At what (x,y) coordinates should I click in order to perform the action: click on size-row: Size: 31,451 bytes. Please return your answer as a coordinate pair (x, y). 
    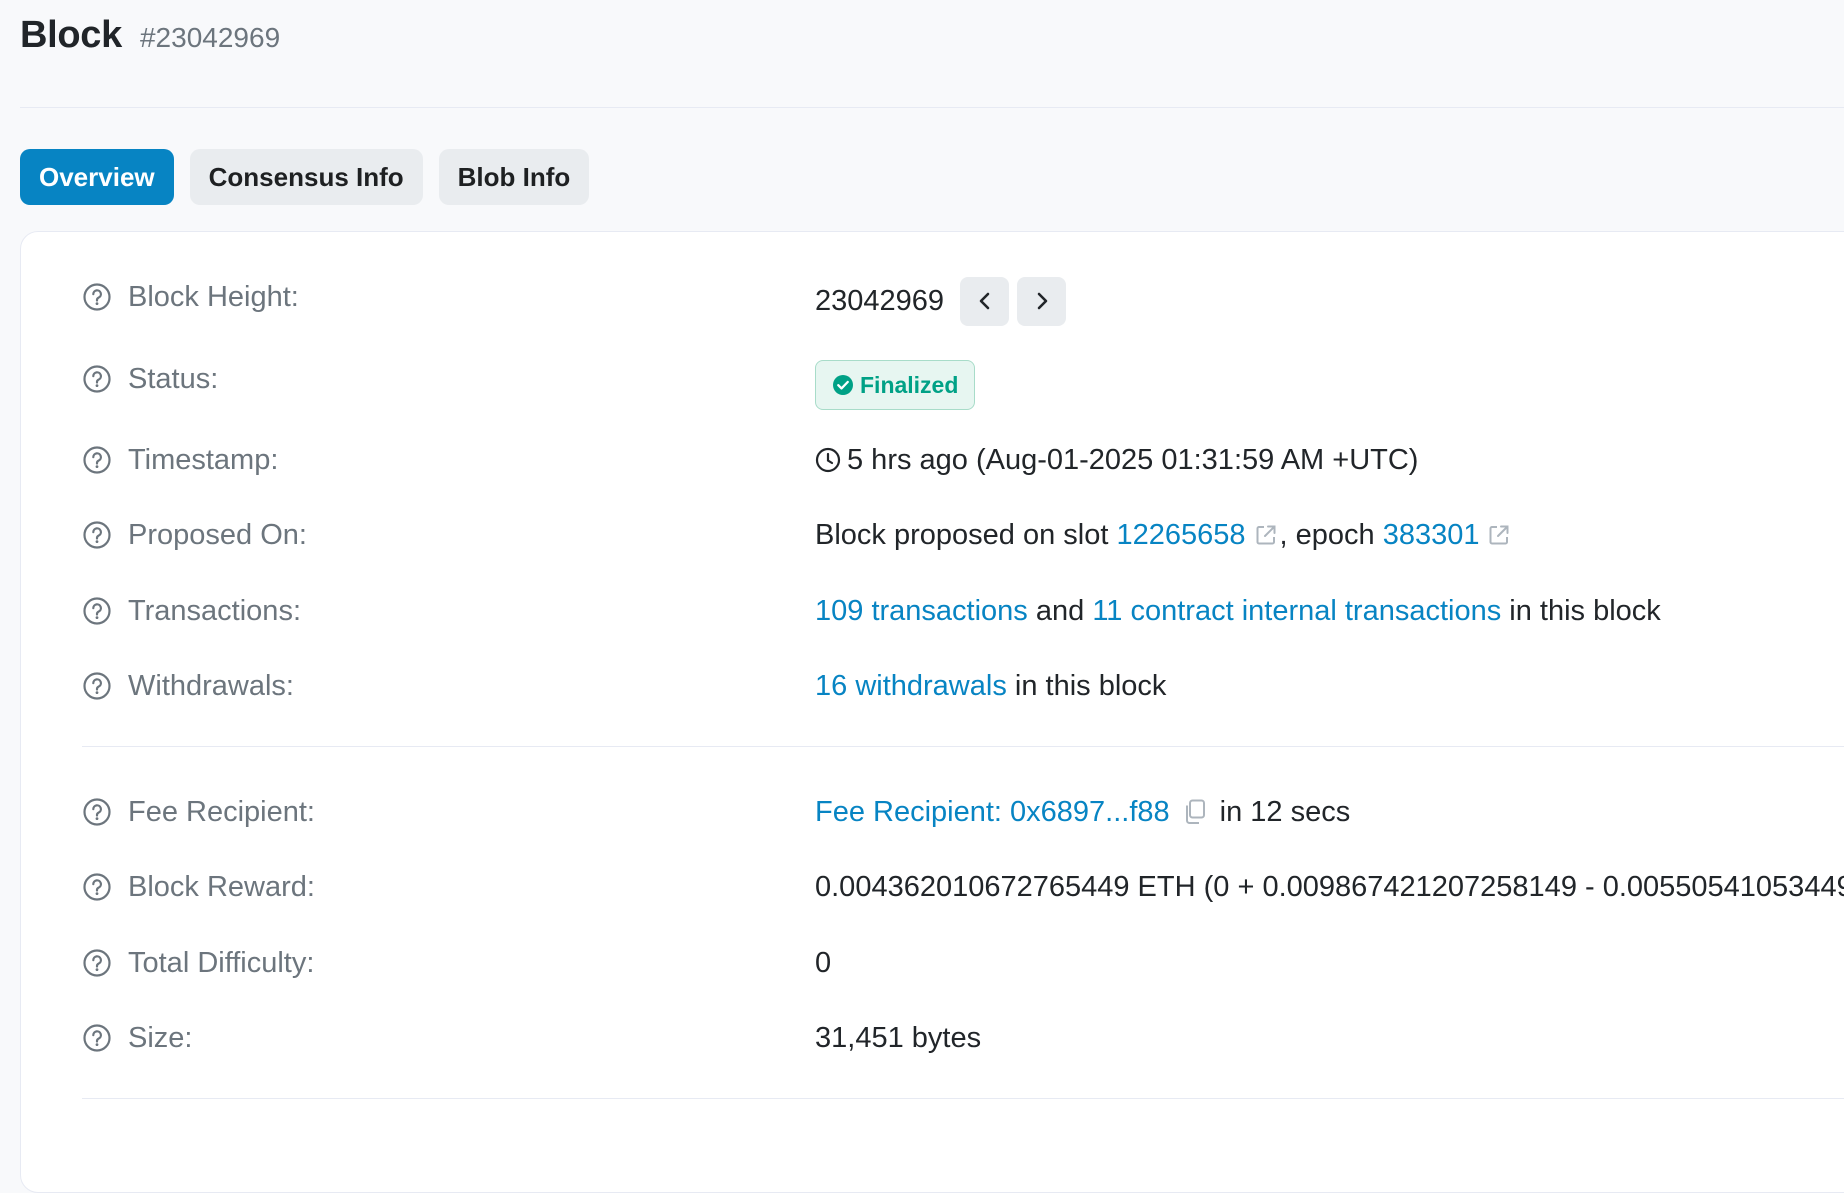
    Looking at the image, I should click on (963, 1038).